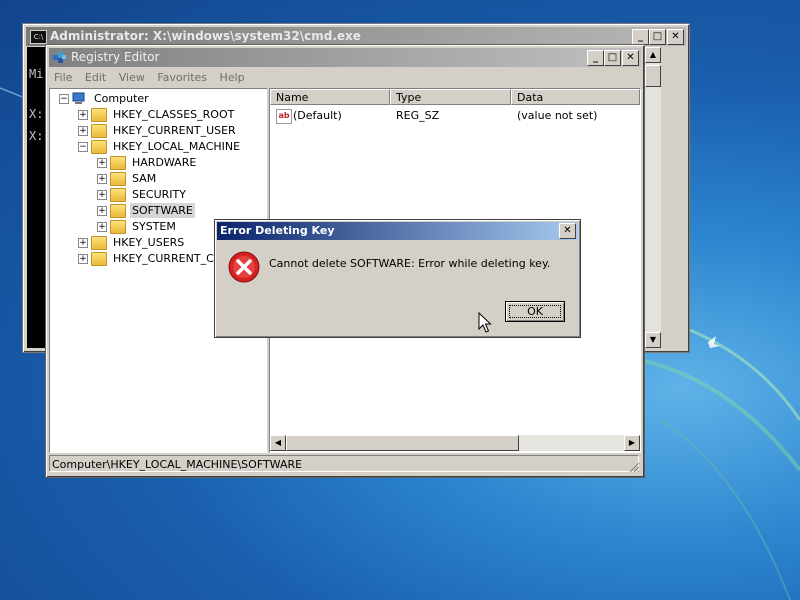  I want to click on status-bar: Computer\HKEY_LOCAL_MACHINE\SOFTWARE, so click(344, 463).